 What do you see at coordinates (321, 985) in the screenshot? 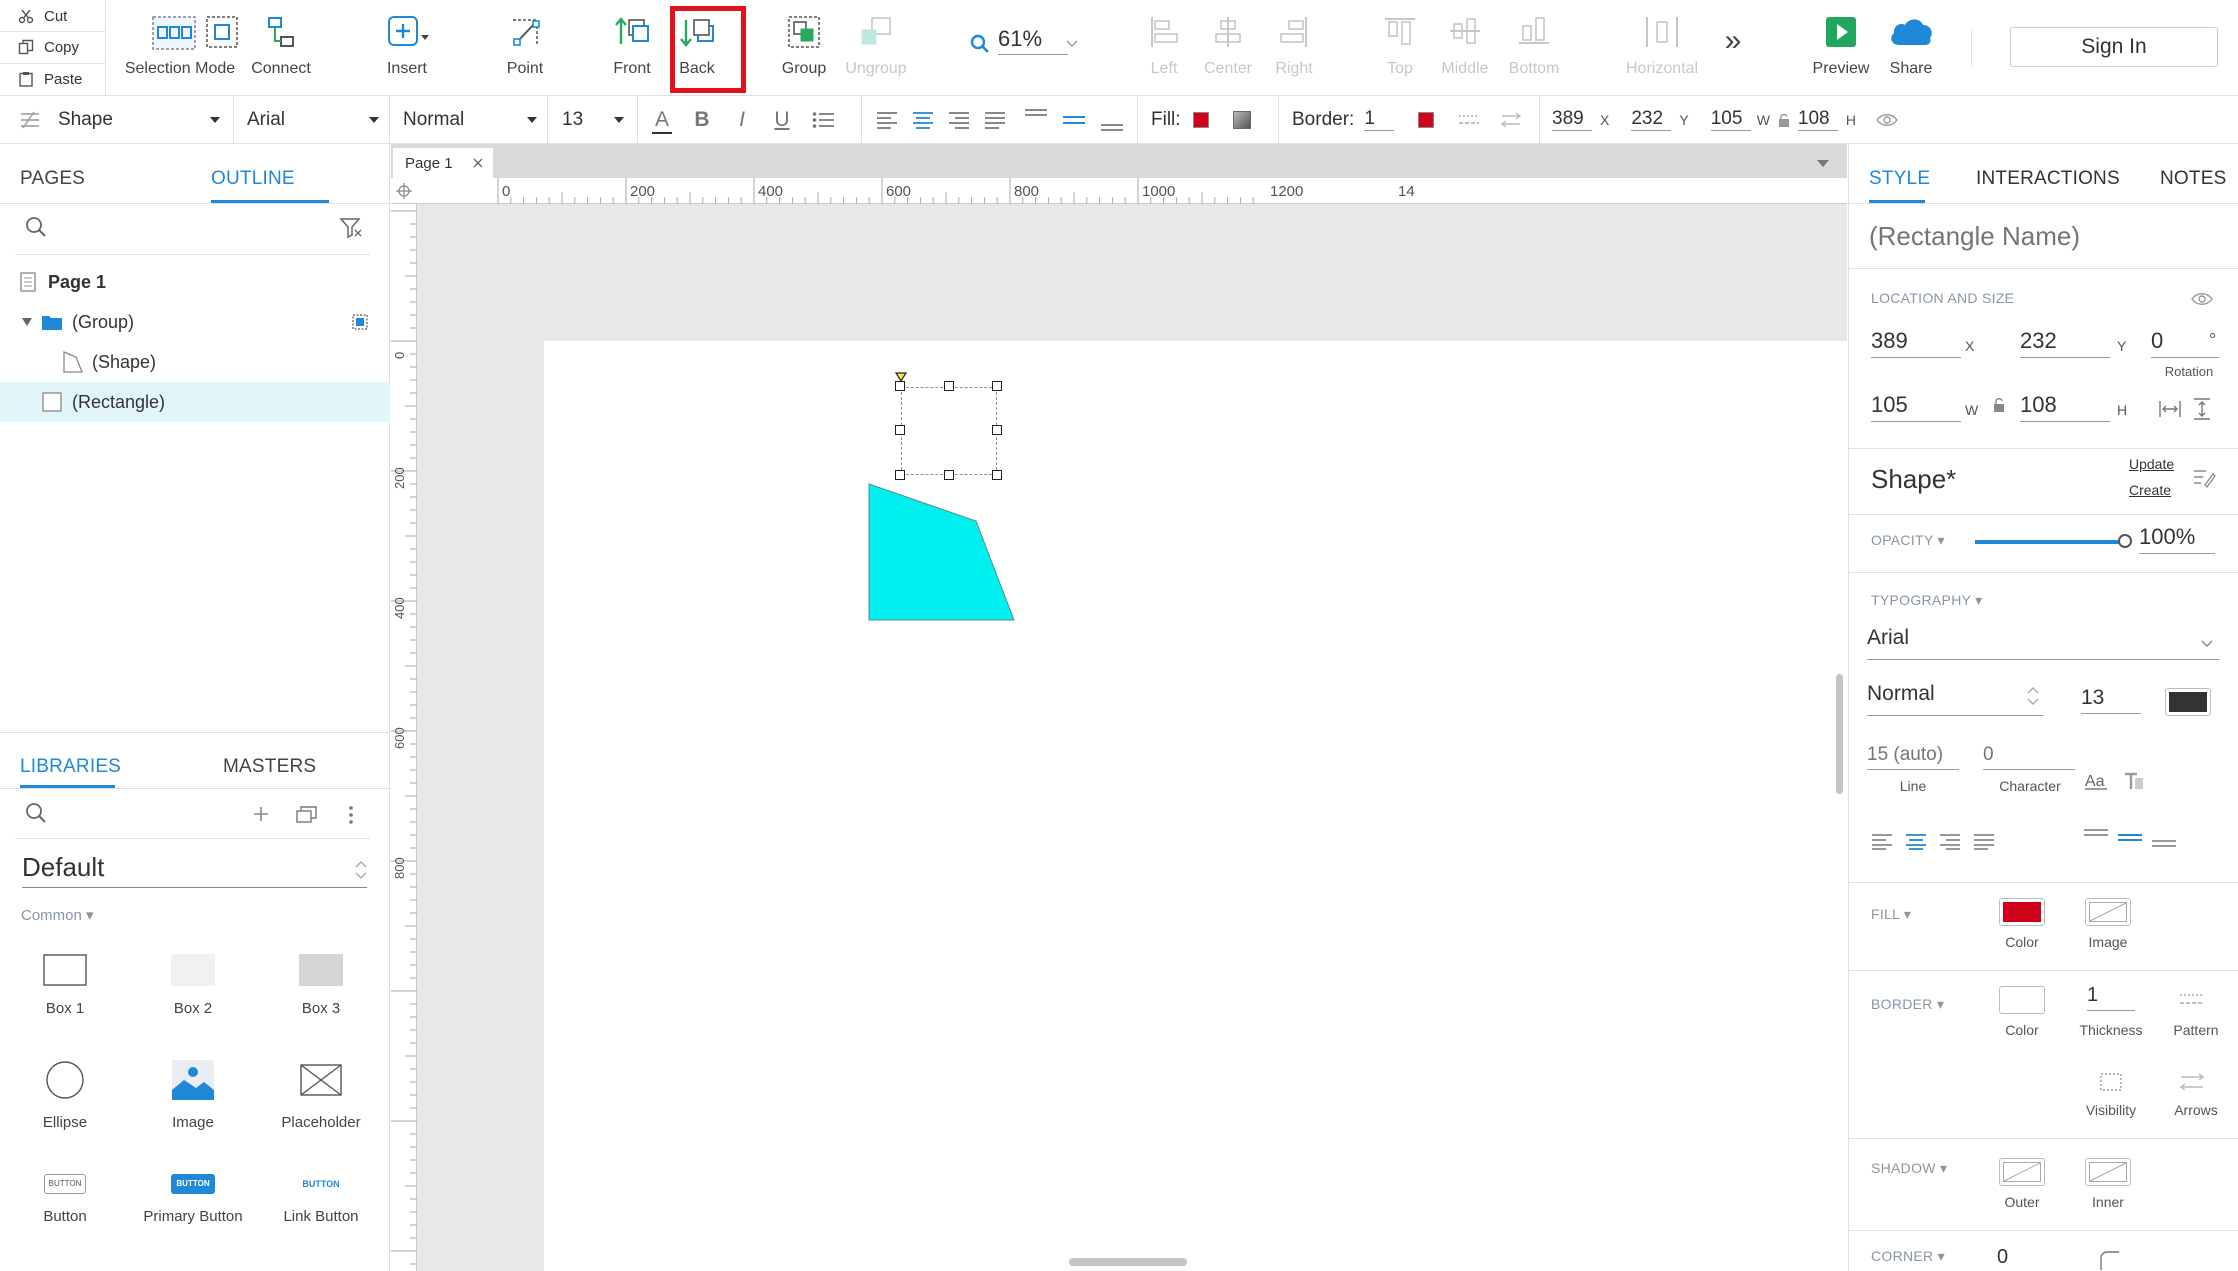
I see `library-item-box3: Box 3` at bounding box center [321, 985].